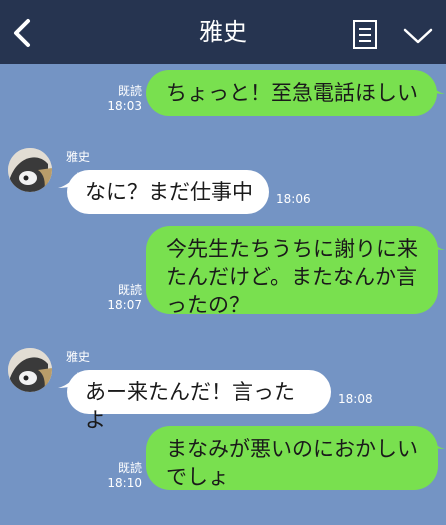 The image size is (446, 525). What do you see at coordinates (292, 458) in the screenshot?
I see `message-bubble: まなみが悪いのにおかしい でしょ` at bounding box center [292, 458].